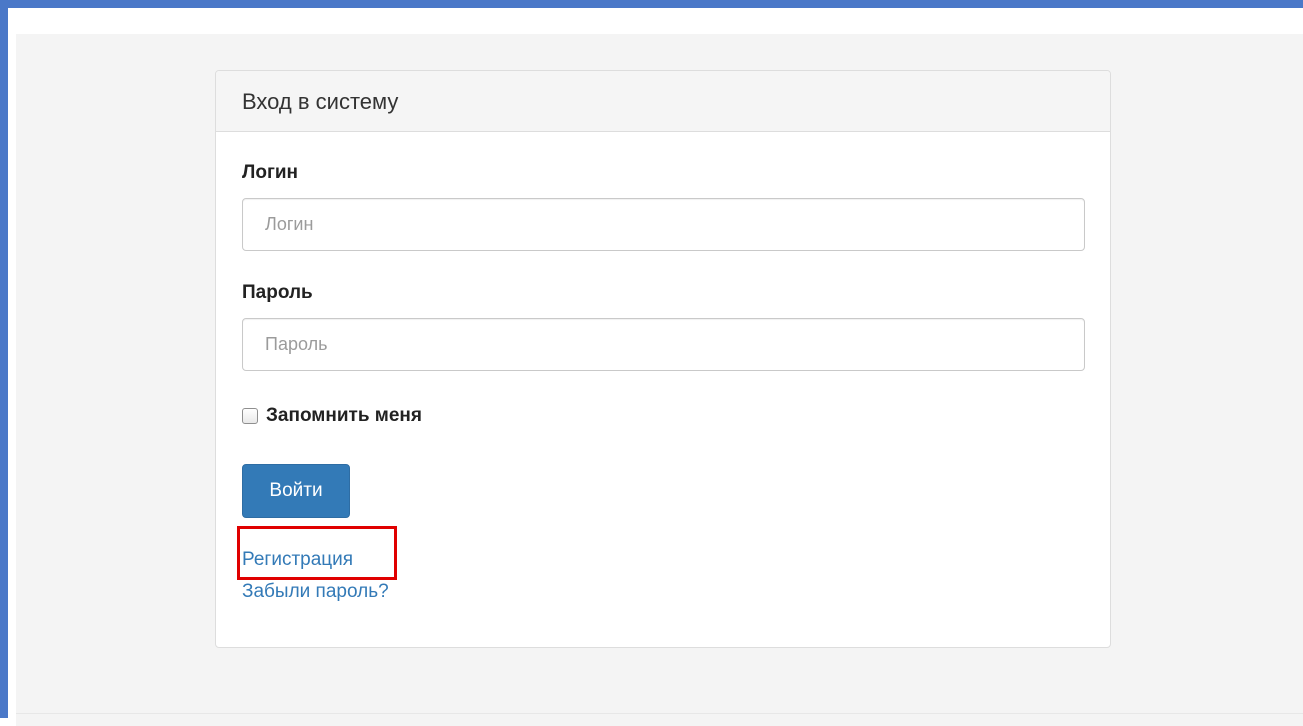 The width and height of the screenshot is (1303, 726). I want to click on panel-title: Вход в систему, so click(663, 101).